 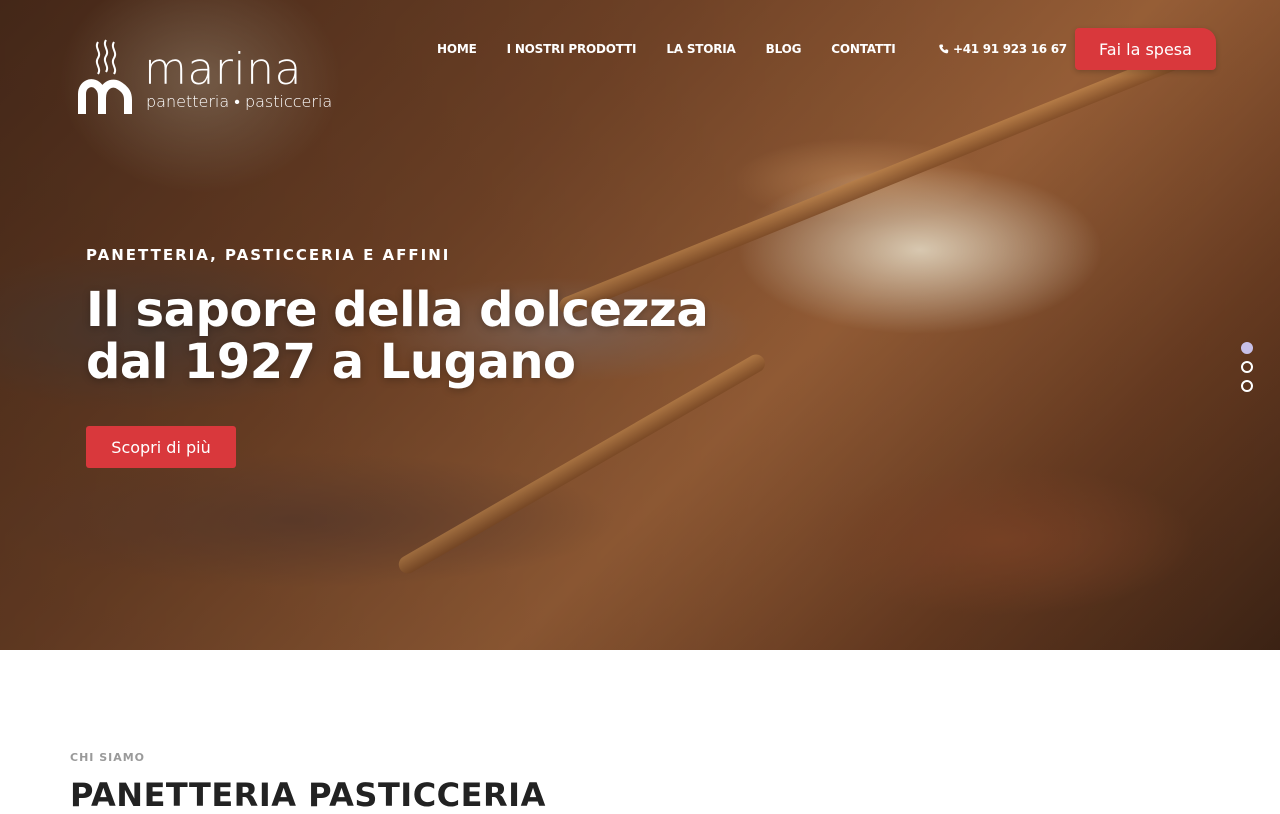 What do you see at coordinates (161, 447) in the screenshot?
I see `discover-more-button: Scopri di più` at bounding box center [161, 447].